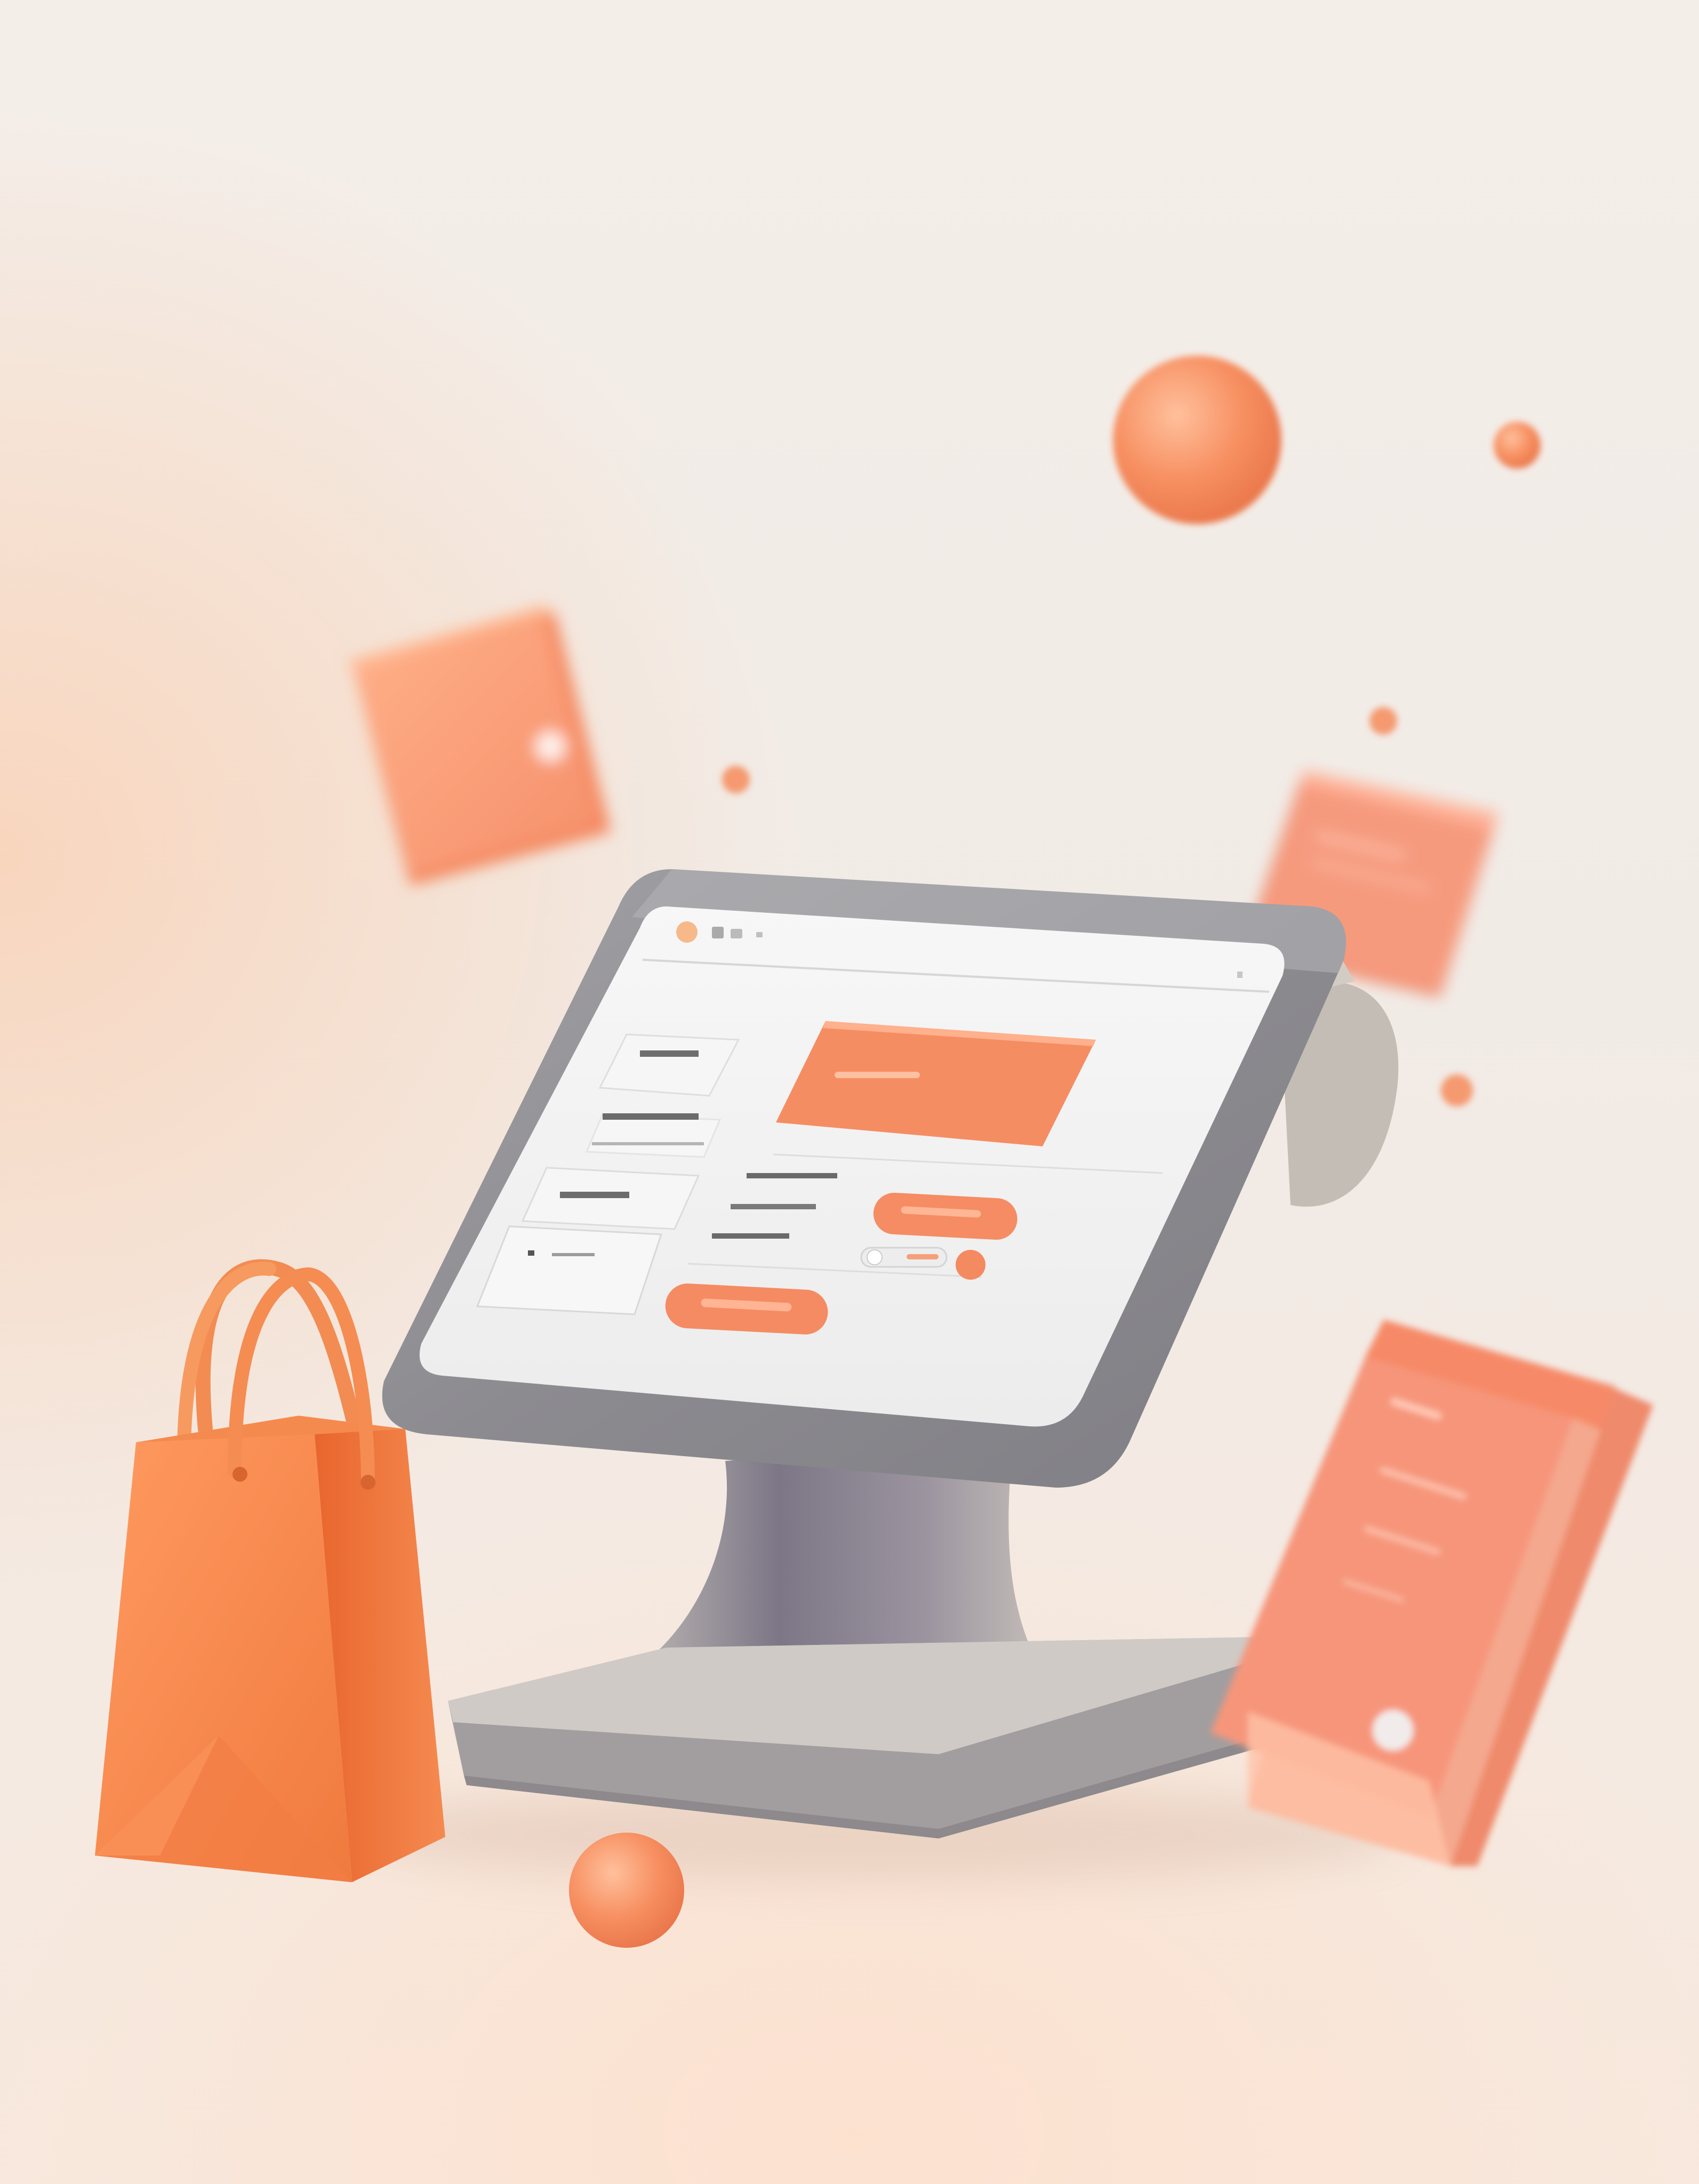  Describe the element at coordinates (654, 1135) in the screenshot. I see `product-card` at that location.